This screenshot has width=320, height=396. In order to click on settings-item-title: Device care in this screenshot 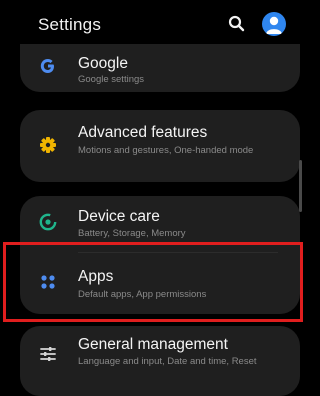, I will do `click(119, 216)`.